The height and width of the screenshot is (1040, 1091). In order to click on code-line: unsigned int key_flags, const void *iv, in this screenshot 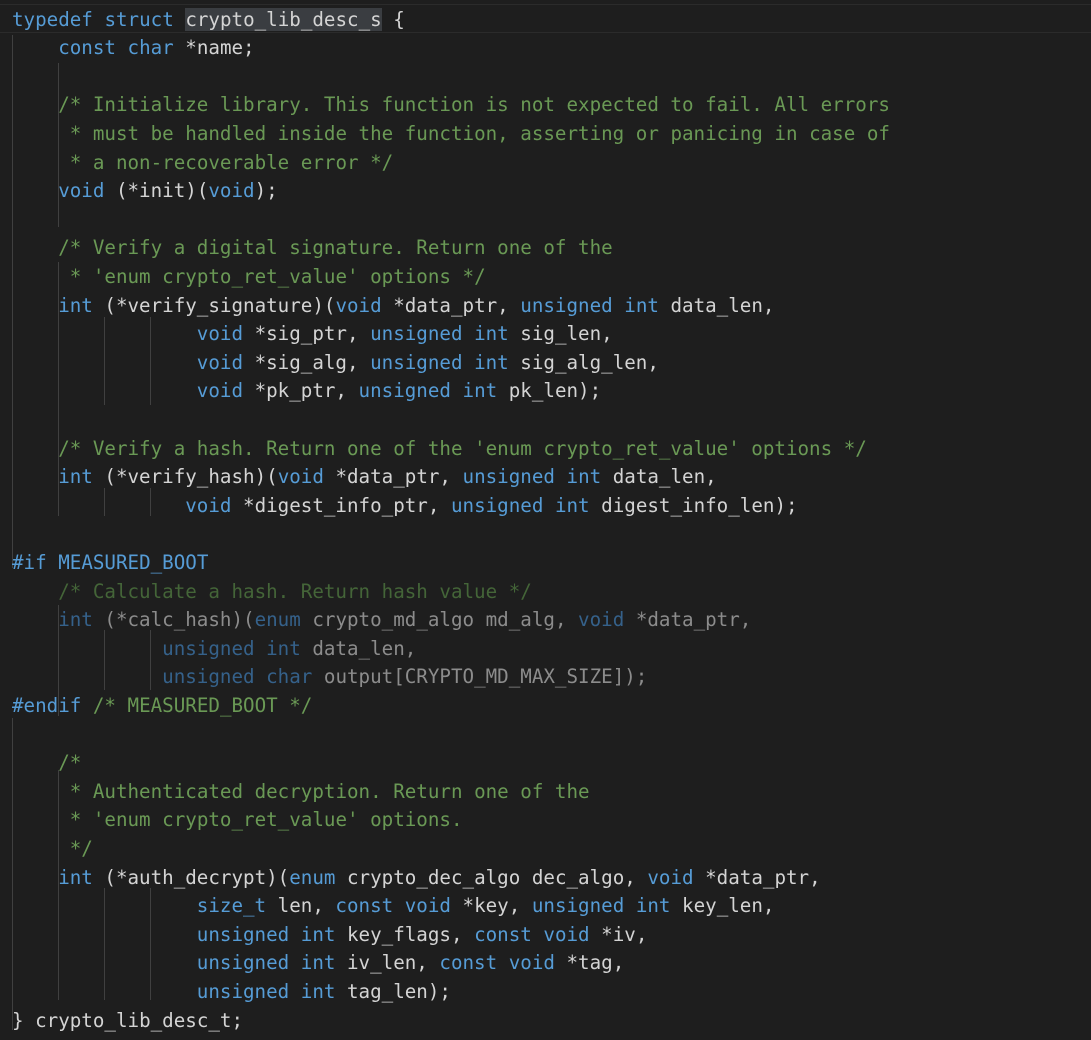, I will do `click(422, 935)`.